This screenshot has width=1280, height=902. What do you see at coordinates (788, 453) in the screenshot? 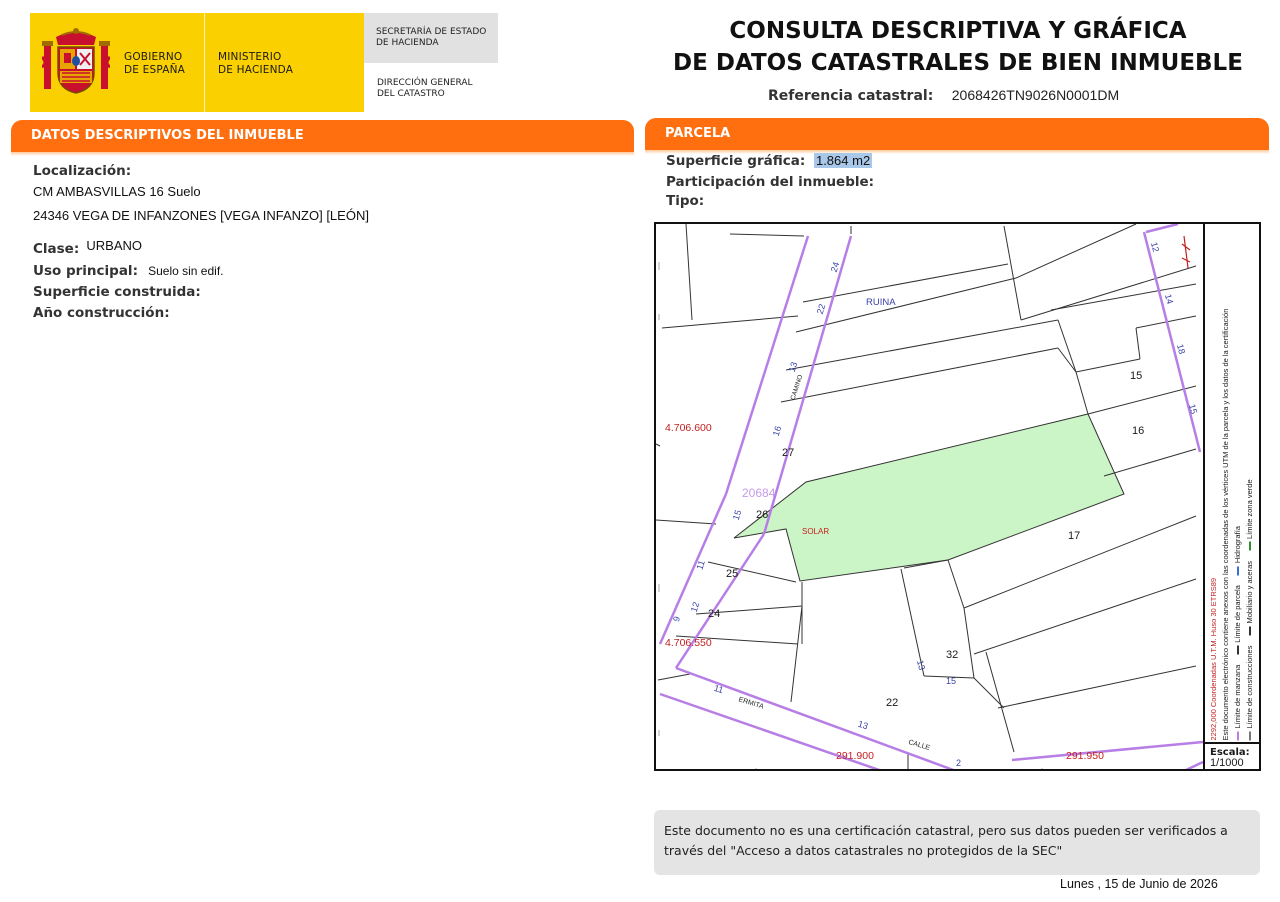
I see `lot-number-27: 27` at bounding box center [788, 453].